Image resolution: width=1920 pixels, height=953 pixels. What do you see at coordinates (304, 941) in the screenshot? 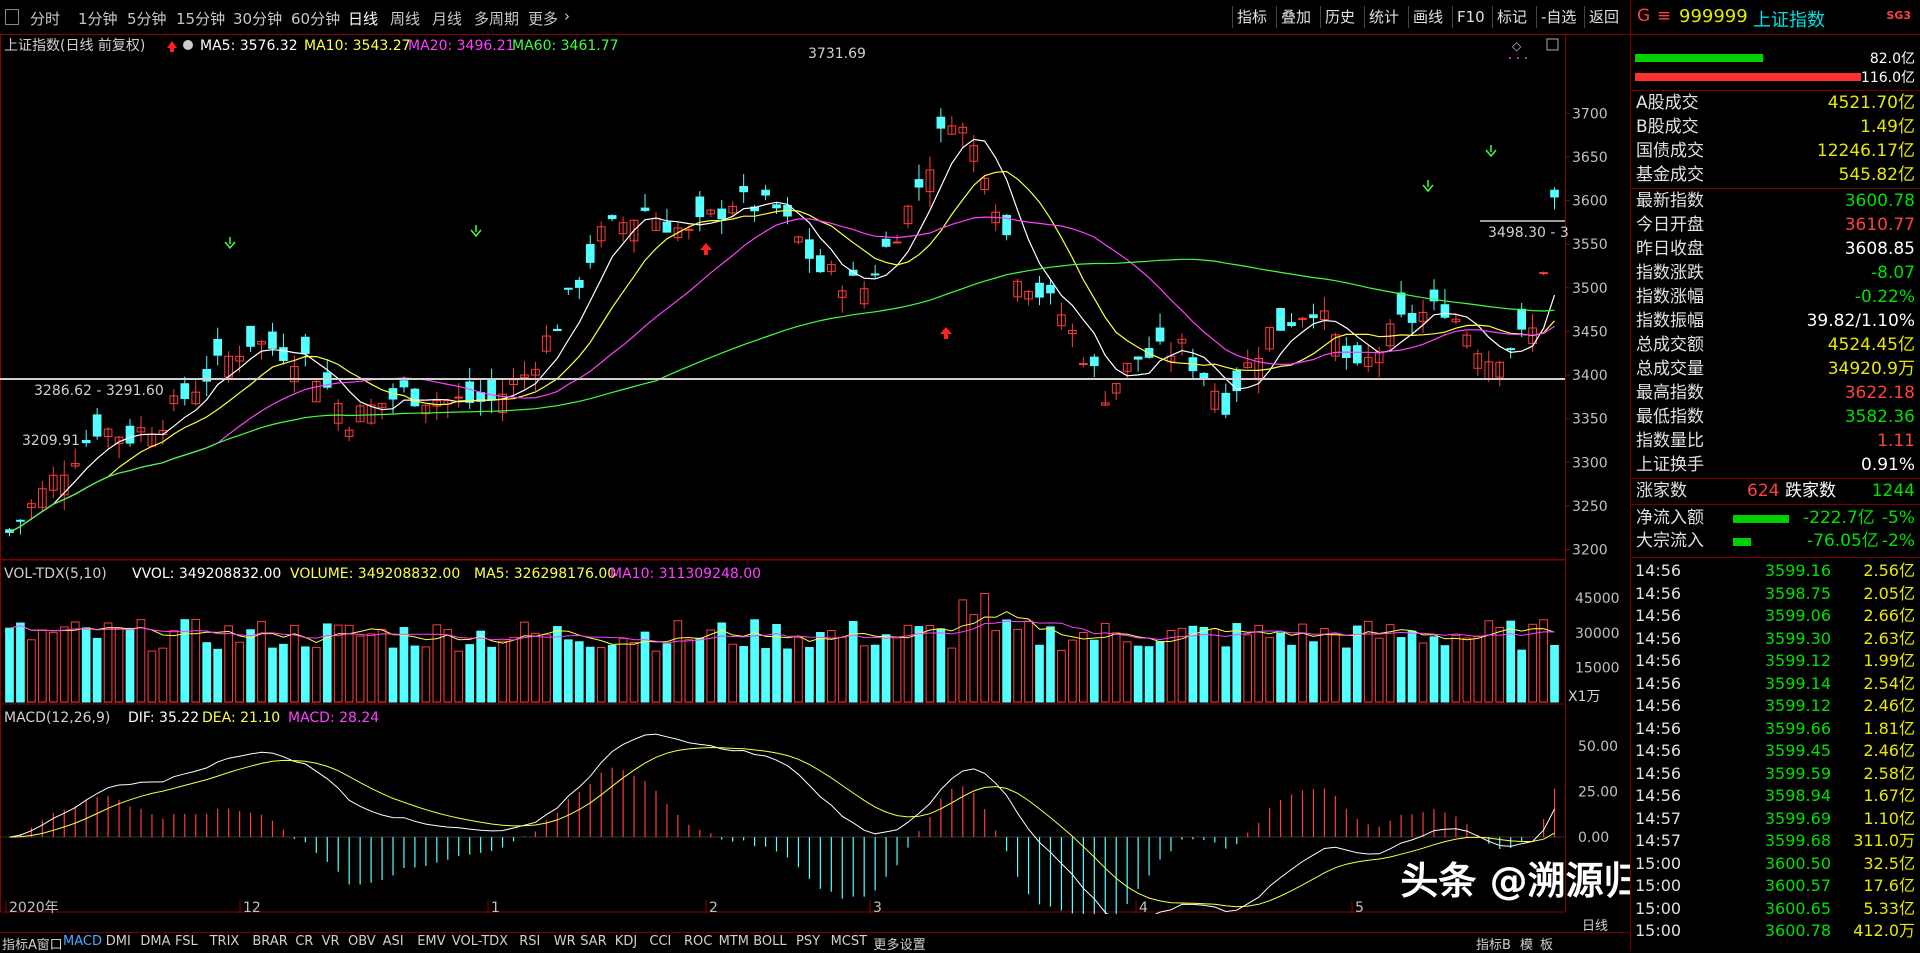
I see `indicator-tab: CR` at bounding box center [304, 941].